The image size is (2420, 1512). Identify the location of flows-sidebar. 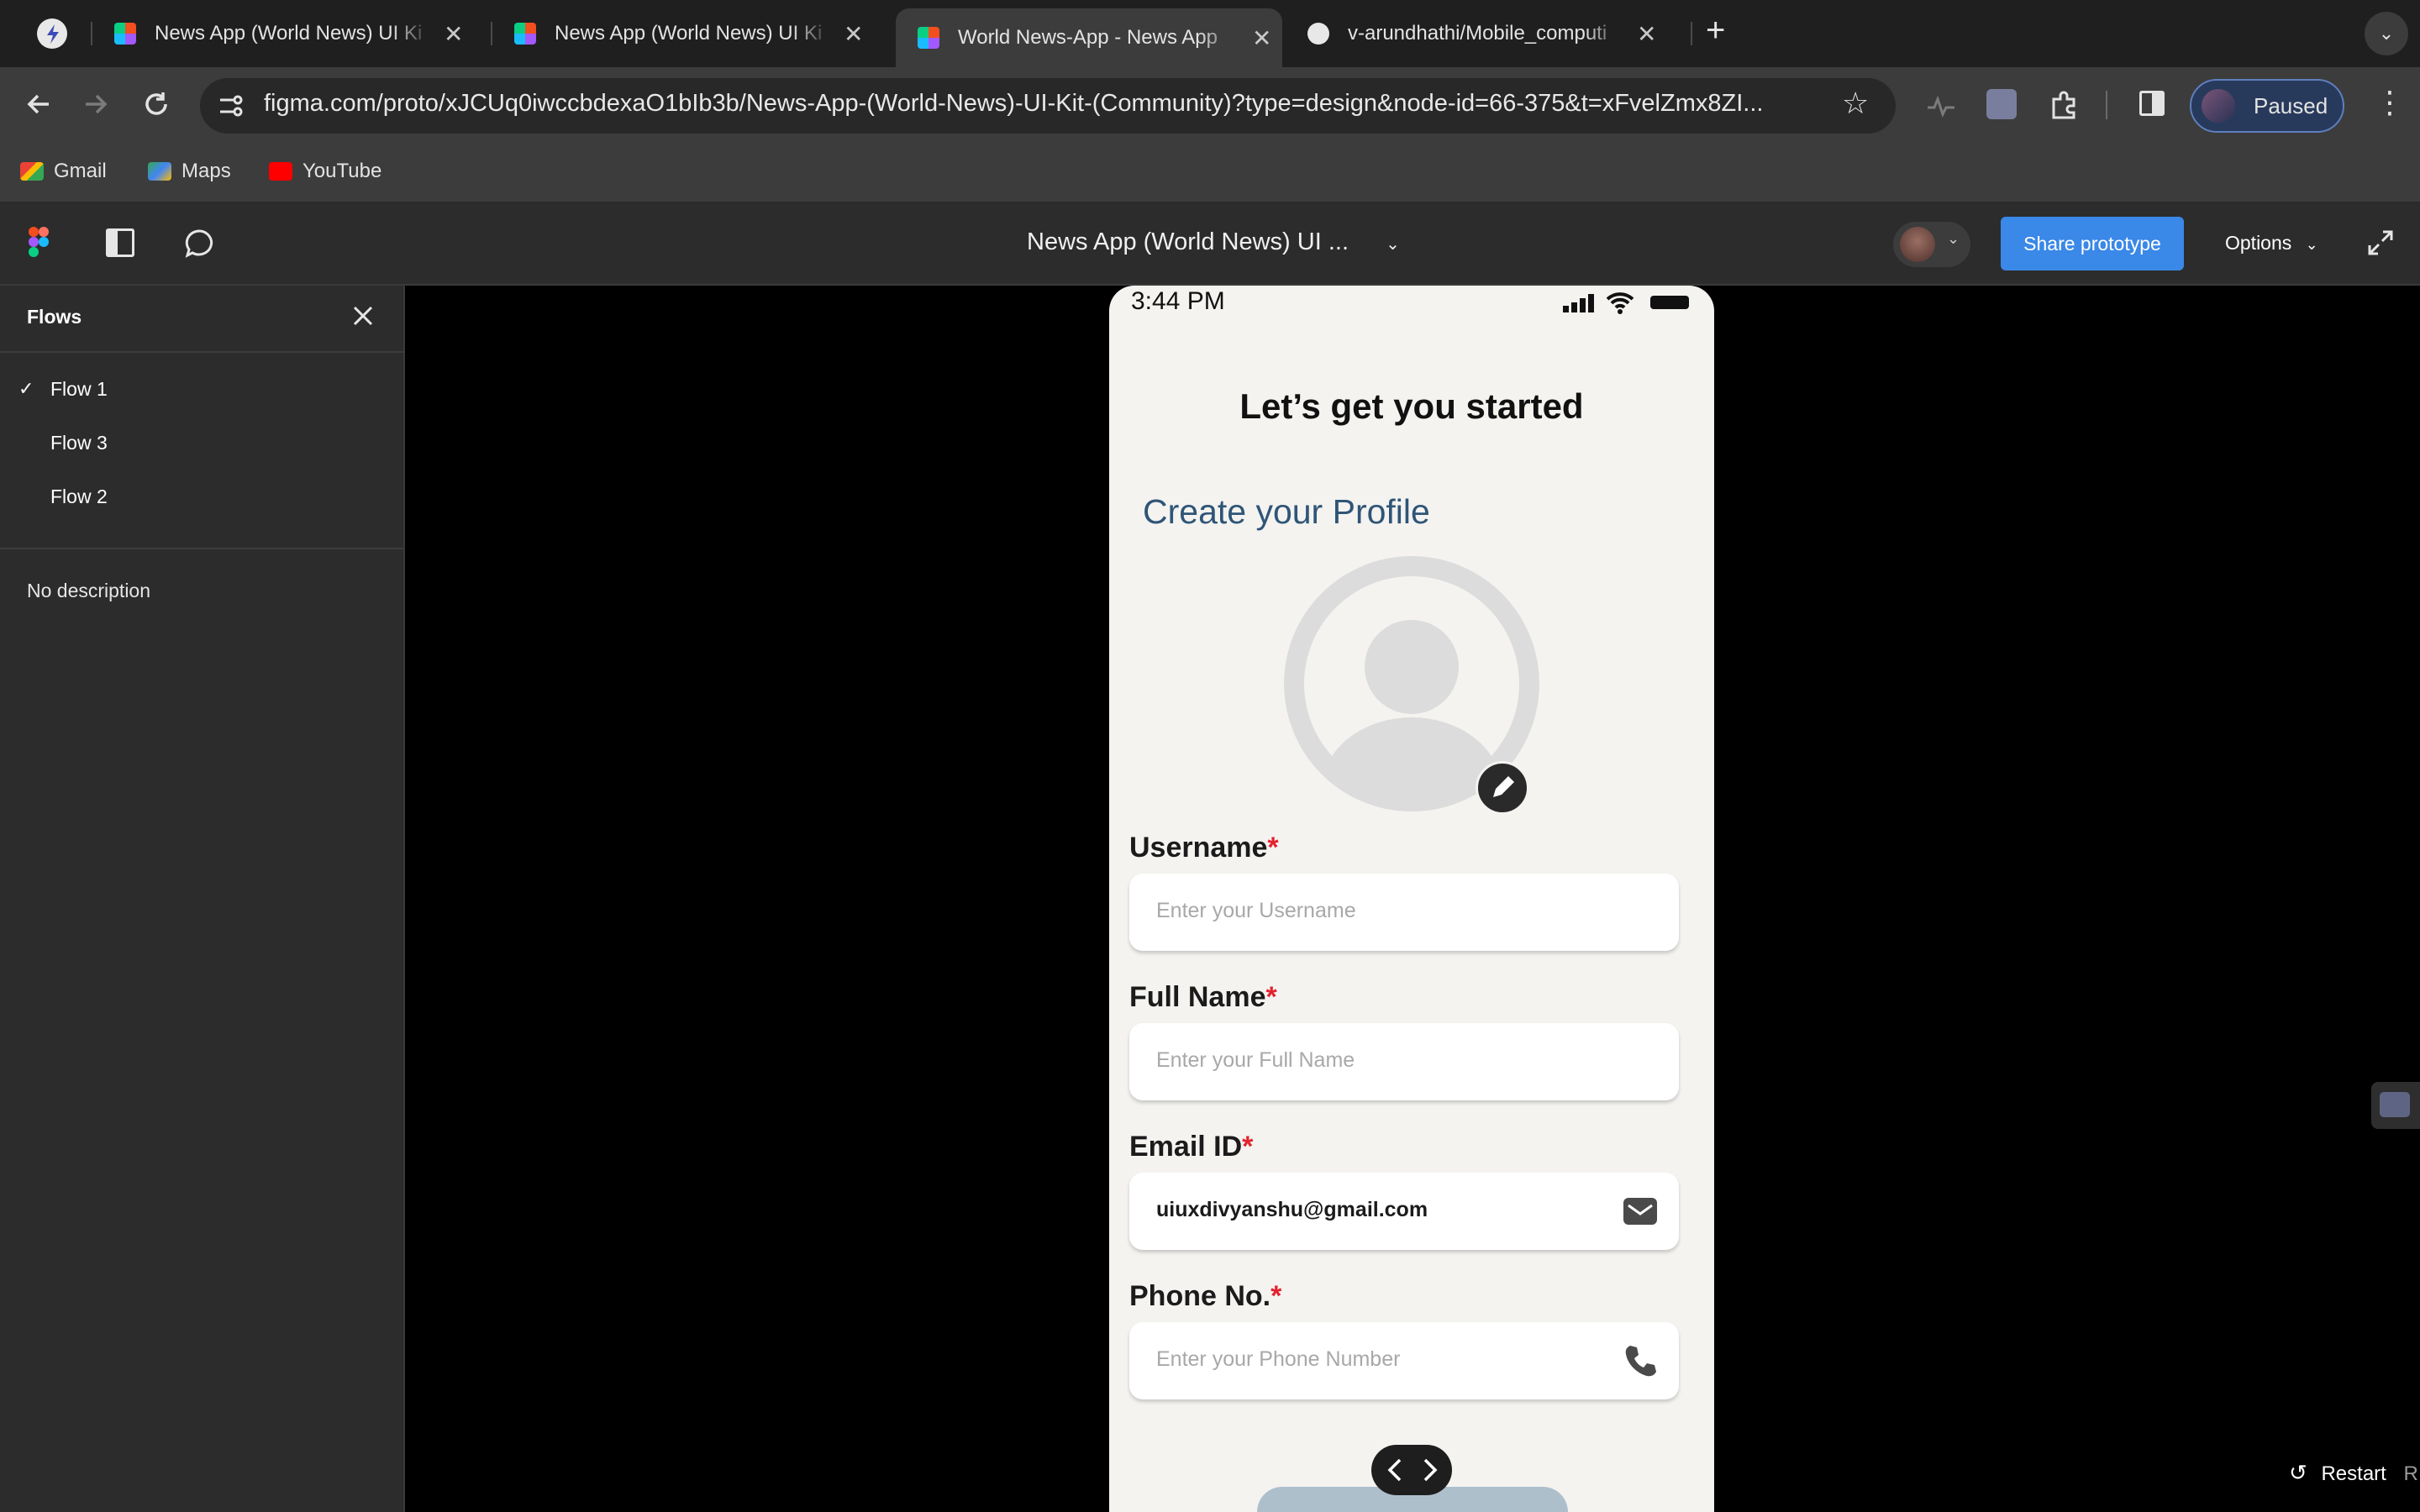
(202, 899).